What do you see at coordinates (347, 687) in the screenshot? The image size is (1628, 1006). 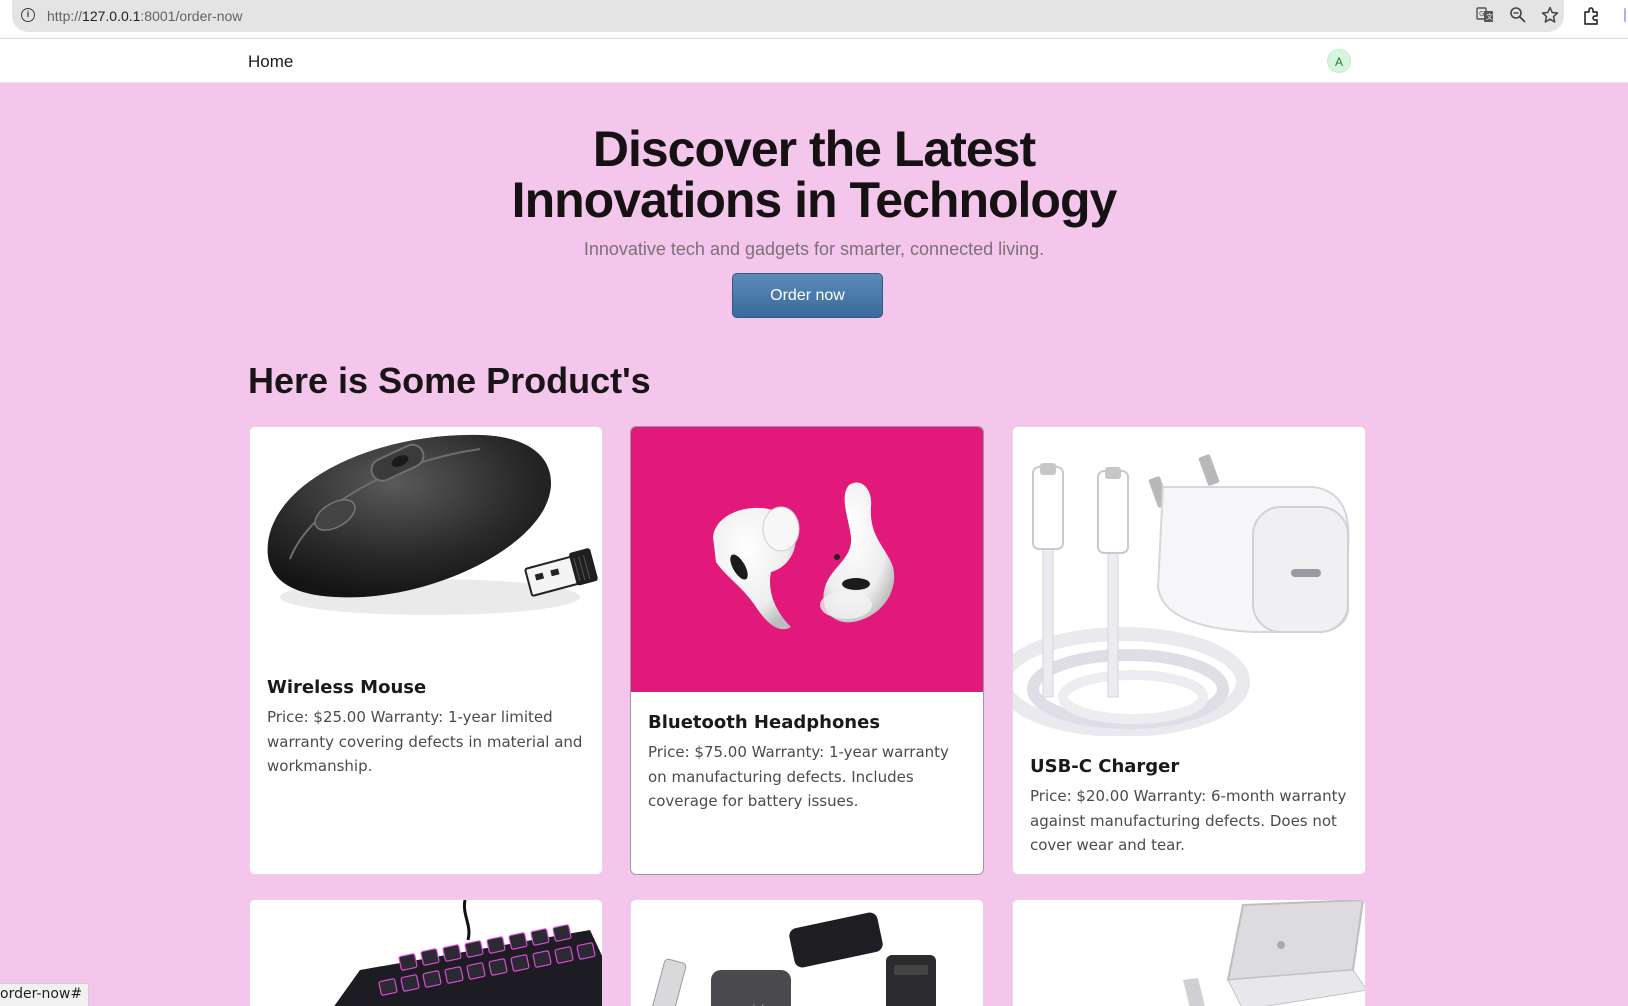 I see `product-name: Wireless Mouse` at bounding box center [347, 687].